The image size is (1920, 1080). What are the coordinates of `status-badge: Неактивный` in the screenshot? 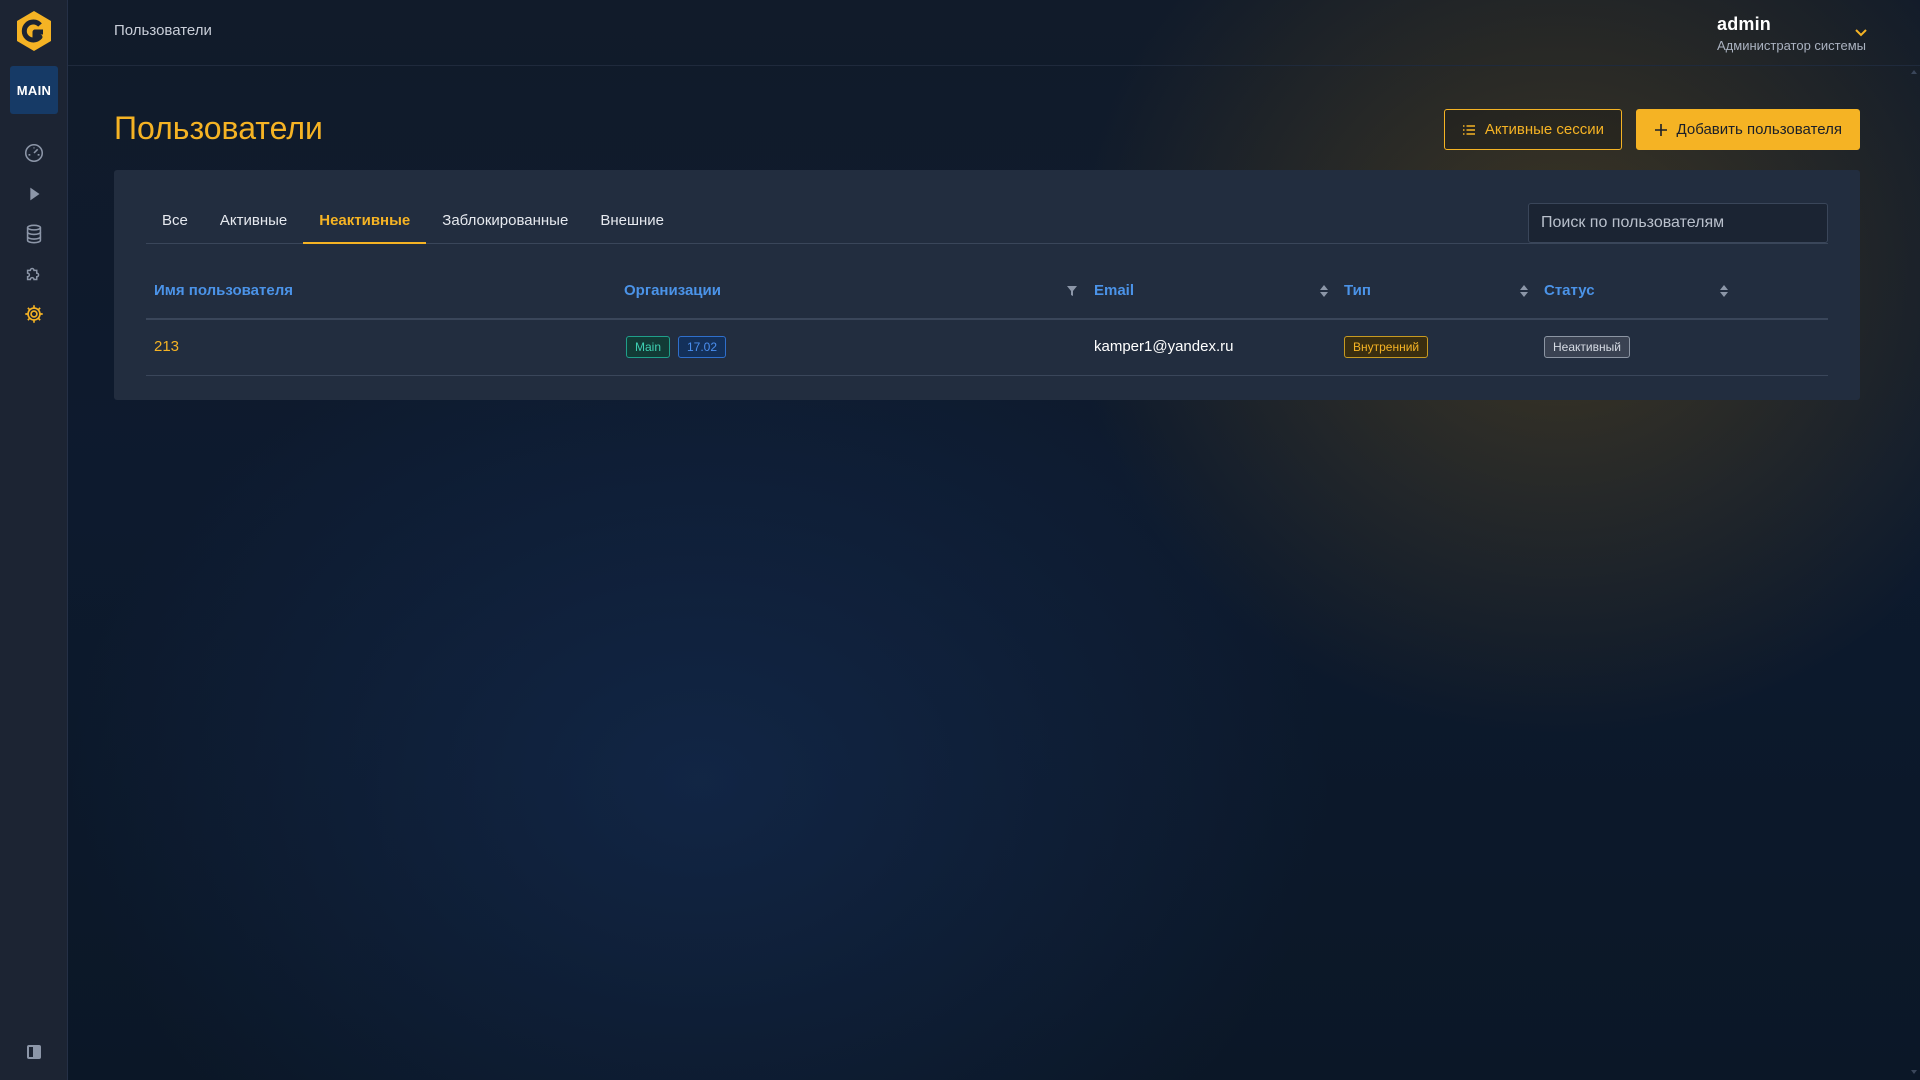 It's located at (1587, 347).